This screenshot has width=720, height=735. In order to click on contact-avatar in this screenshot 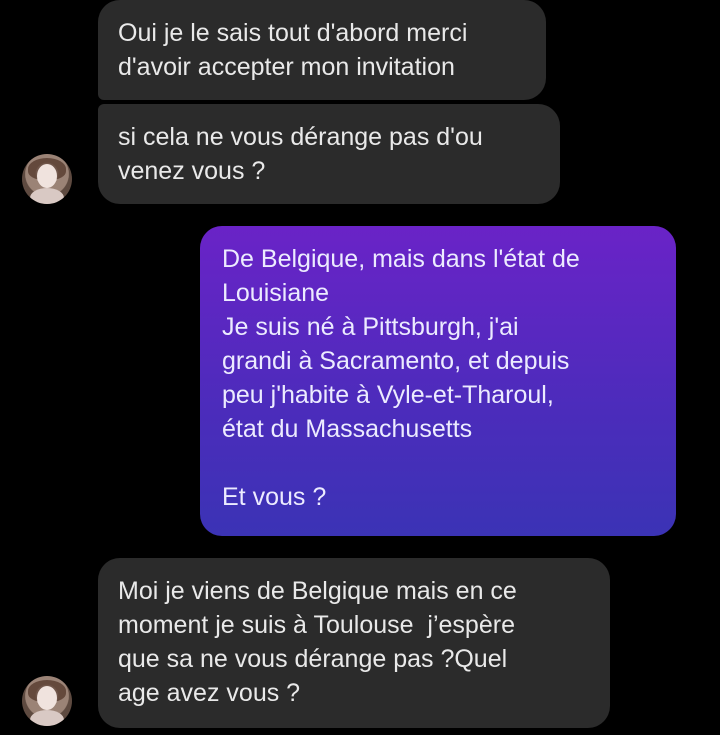, I will do `click(47, 179)`.